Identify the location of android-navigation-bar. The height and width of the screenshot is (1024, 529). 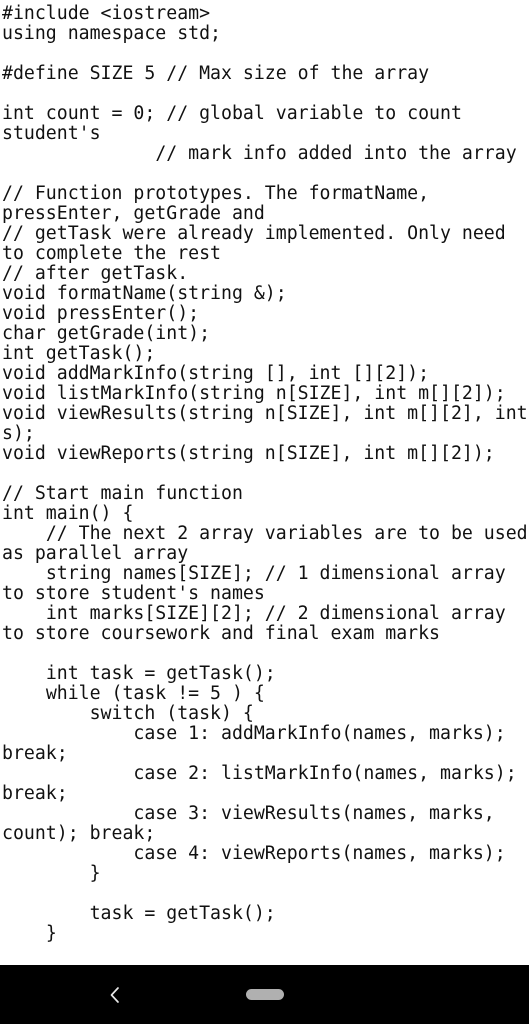
(264, 994).